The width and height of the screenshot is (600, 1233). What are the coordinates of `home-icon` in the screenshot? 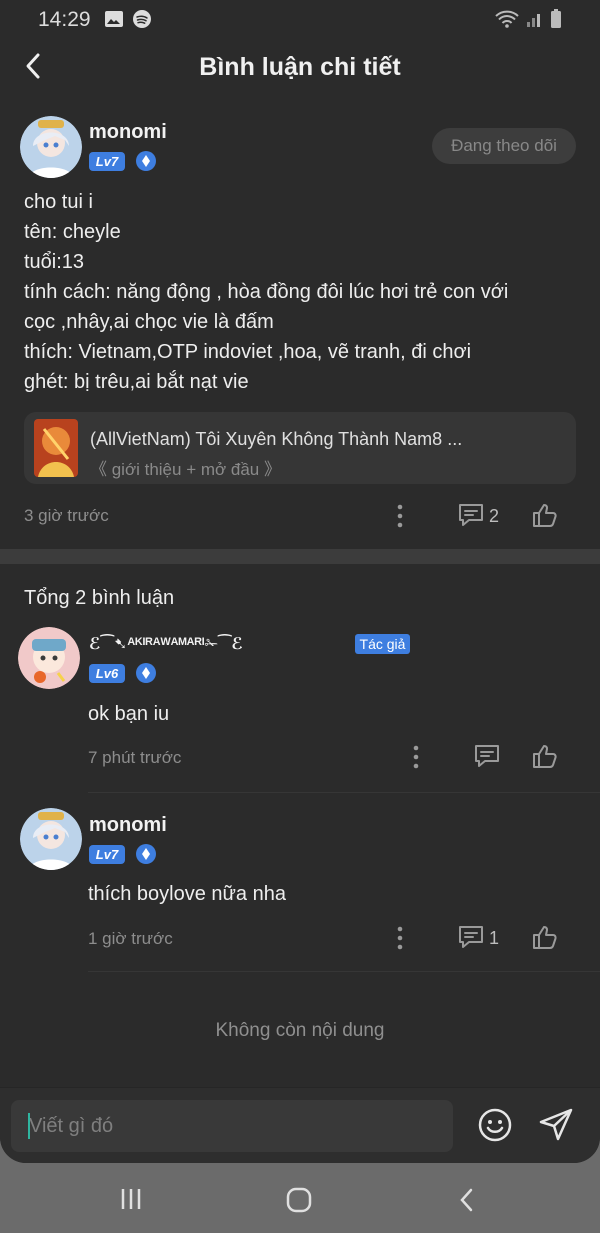 It's located at (299, 1200).